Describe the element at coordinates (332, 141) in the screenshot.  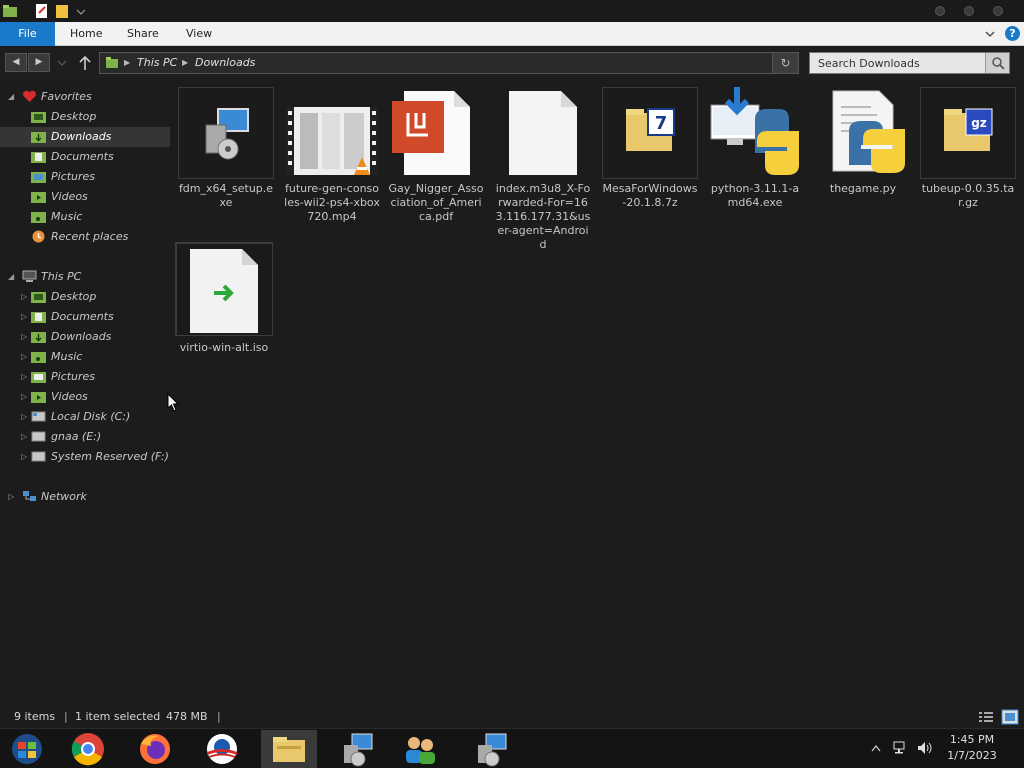
I see `video-thumbnail-icon` at that location.